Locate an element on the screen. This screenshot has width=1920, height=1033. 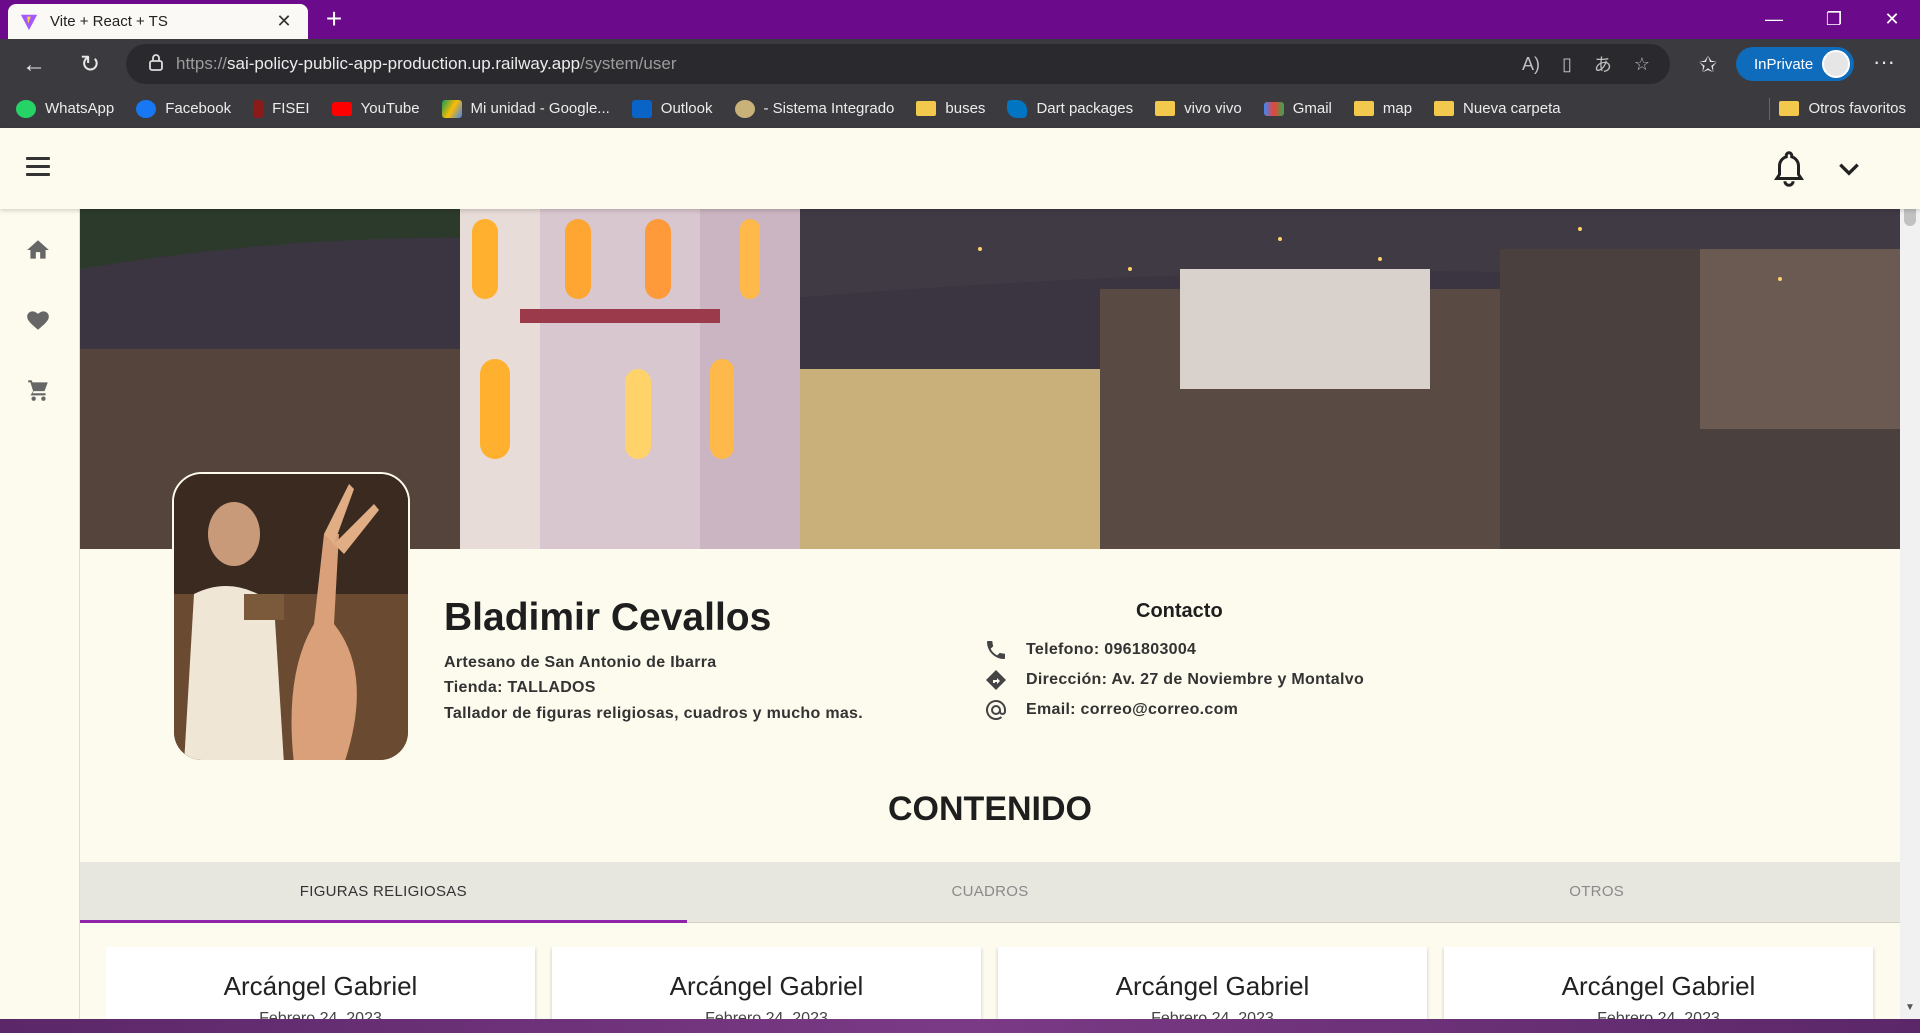
heart-icon is located at coordinates (38, 320).